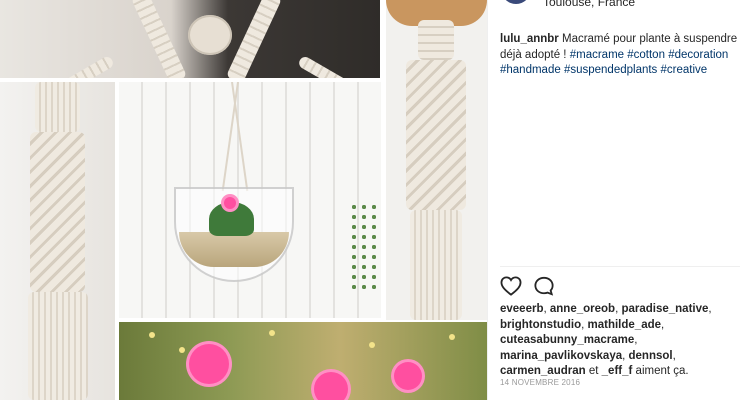 The image size is (750, 400). What do you see at coordinates (436, 160) in the screenshot?
I see `photo-tile-right` at bounding box center [436, 160].